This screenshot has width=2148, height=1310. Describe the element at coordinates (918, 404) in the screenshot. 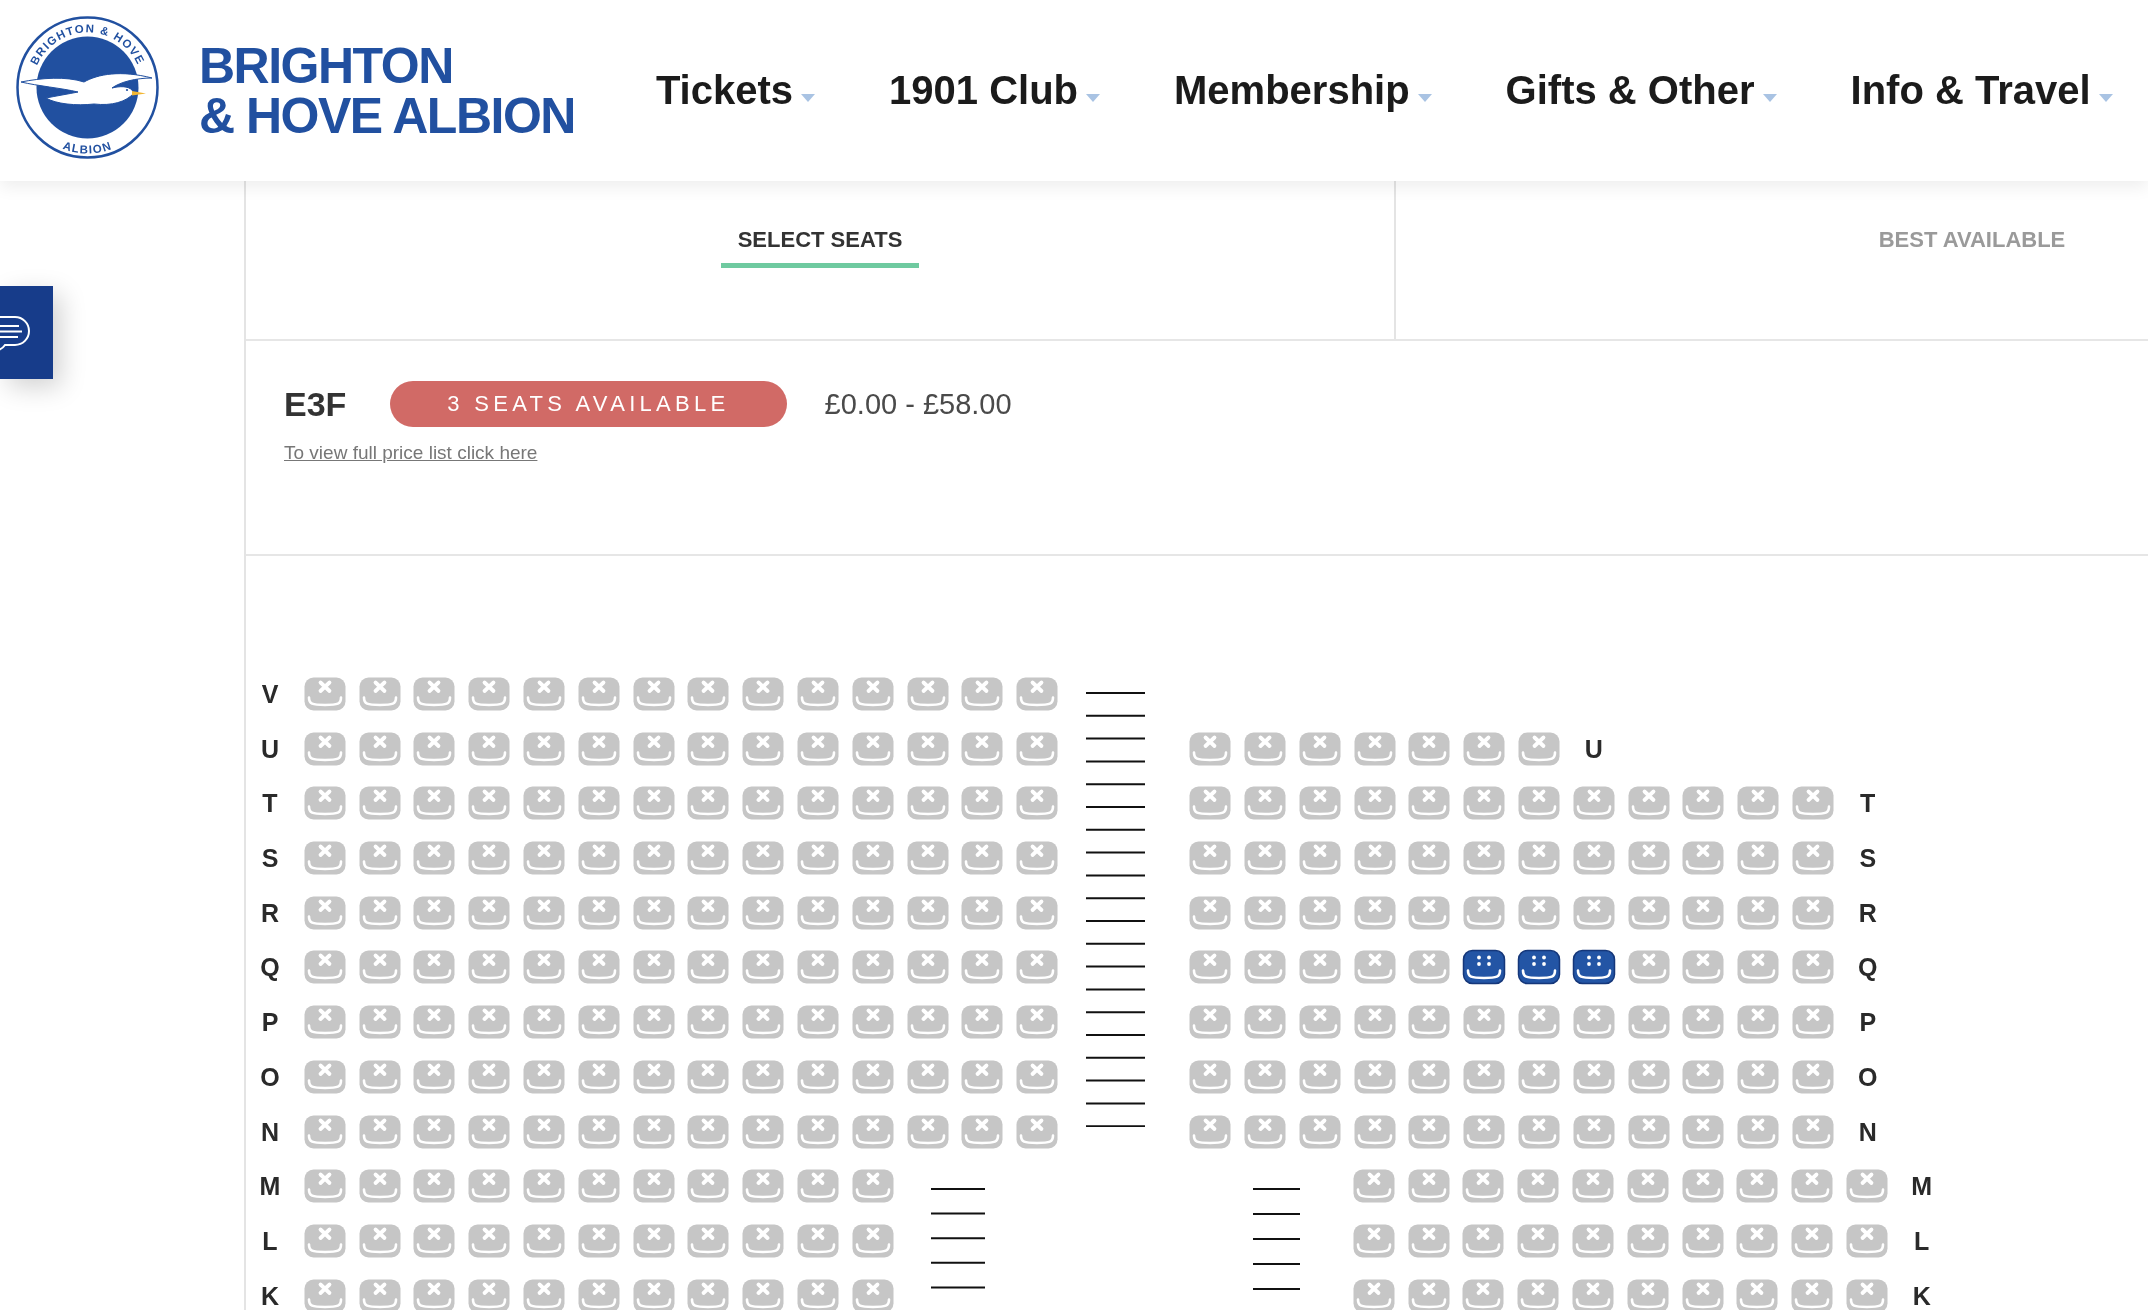

I see `price-range: £0.00 - £58.00` at that location.